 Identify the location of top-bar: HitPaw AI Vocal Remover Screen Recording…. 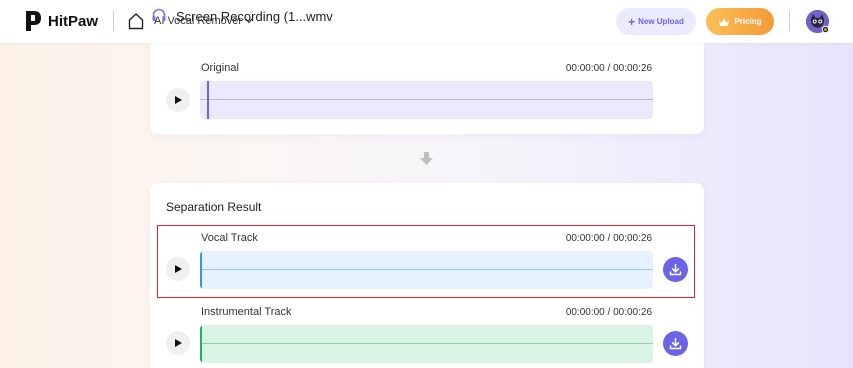
(426, 21).